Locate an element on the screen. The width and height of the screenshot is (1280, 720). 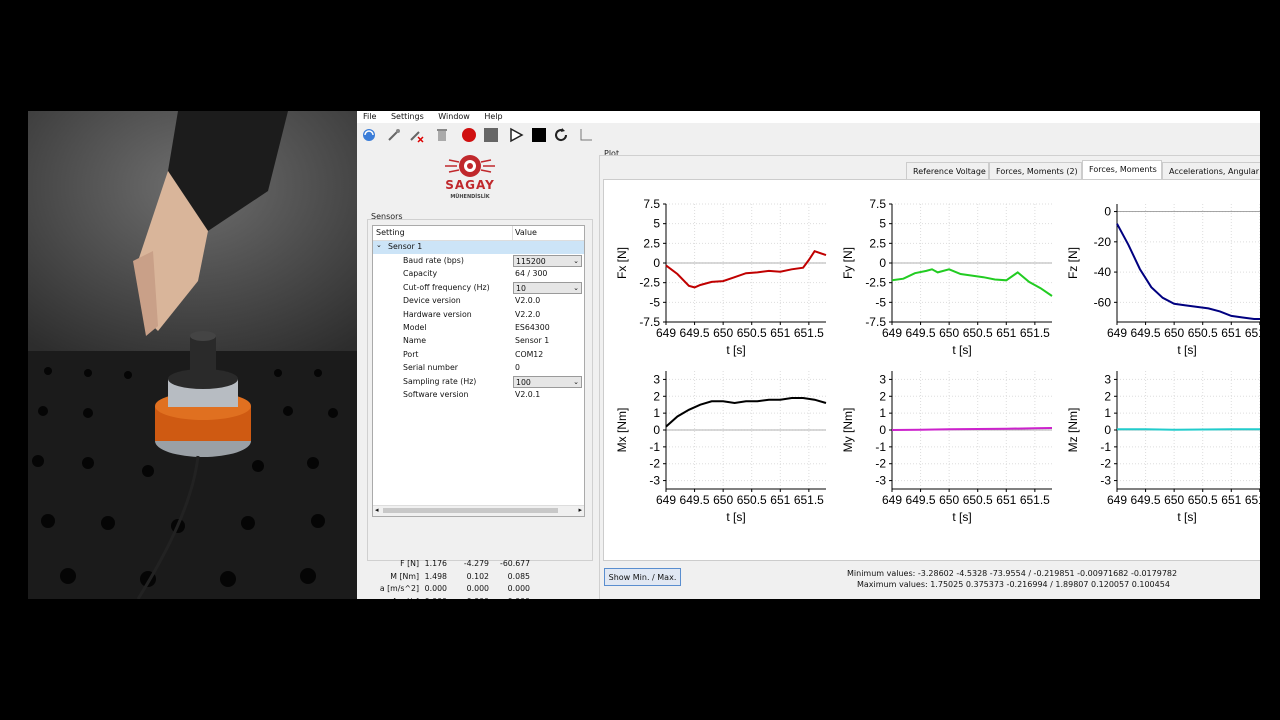
horizontal-scrollbar: ◂ ▸ is located at coordinates (478, 510).